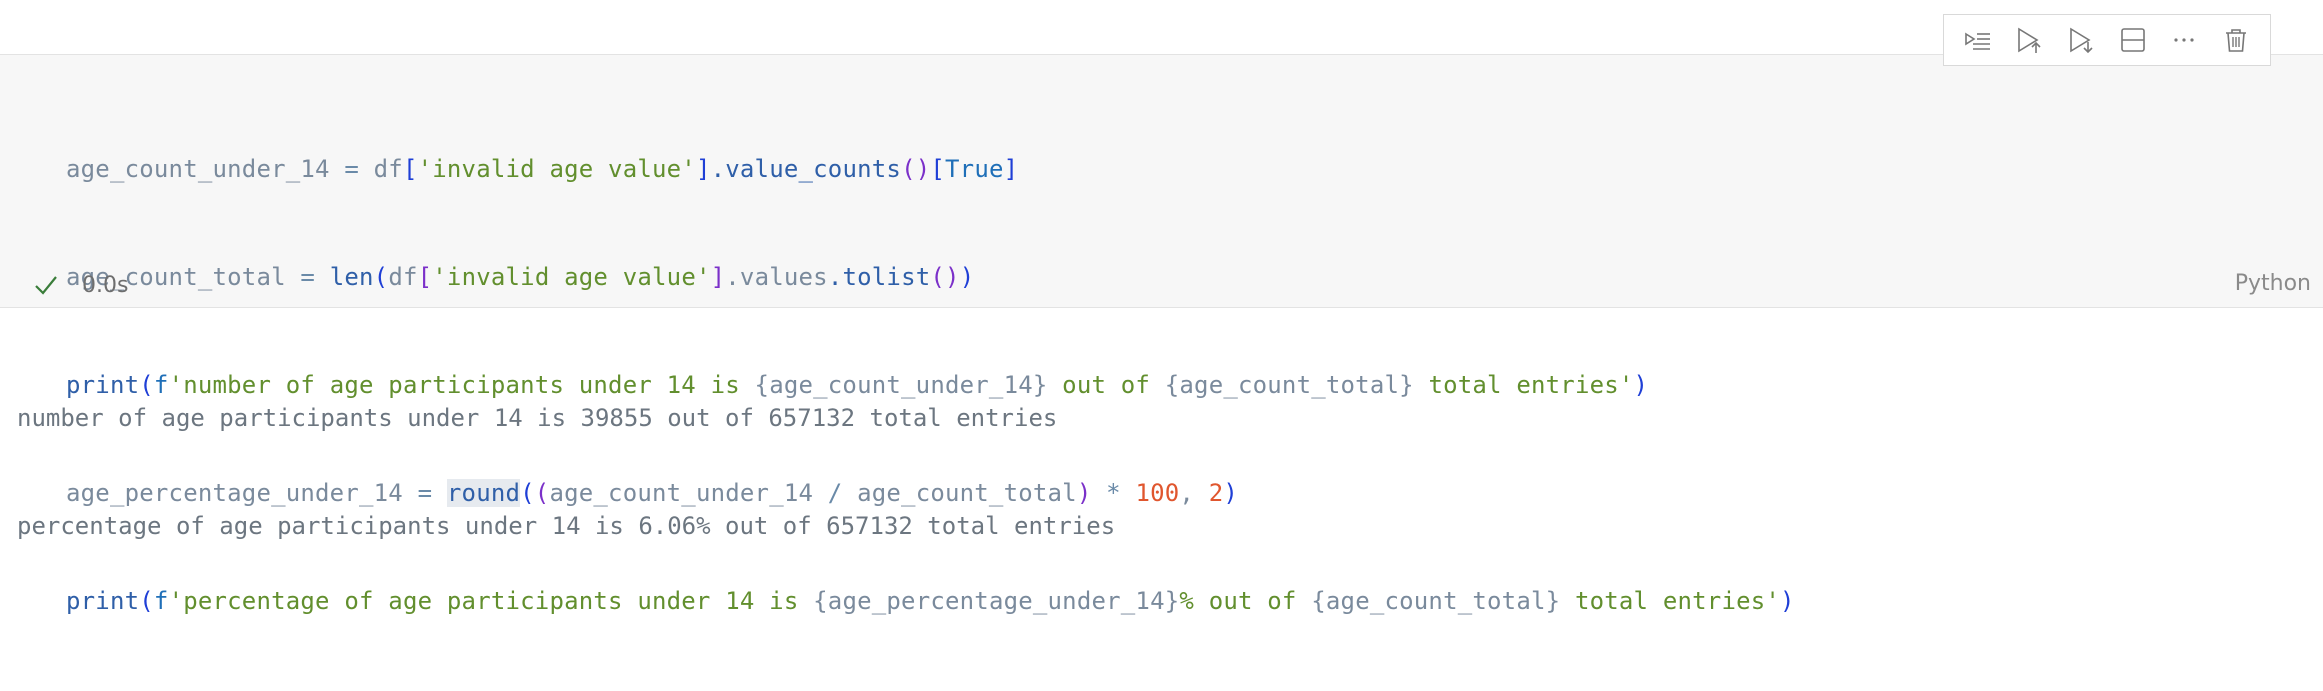  What do you see at coordinates (879, 277) in the screenshot?
I see `method-call: .tolist` at bounding box center [879, 277].